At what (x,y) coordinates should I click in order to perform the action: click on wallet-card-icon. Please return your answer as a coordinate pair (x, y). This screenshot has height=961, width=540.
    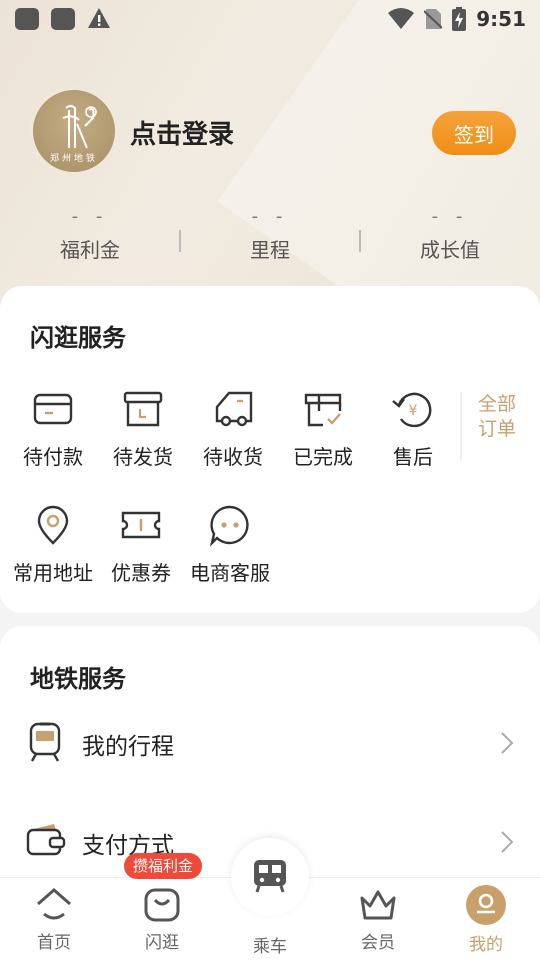
    Looking at the image, I should click on (53, 409).